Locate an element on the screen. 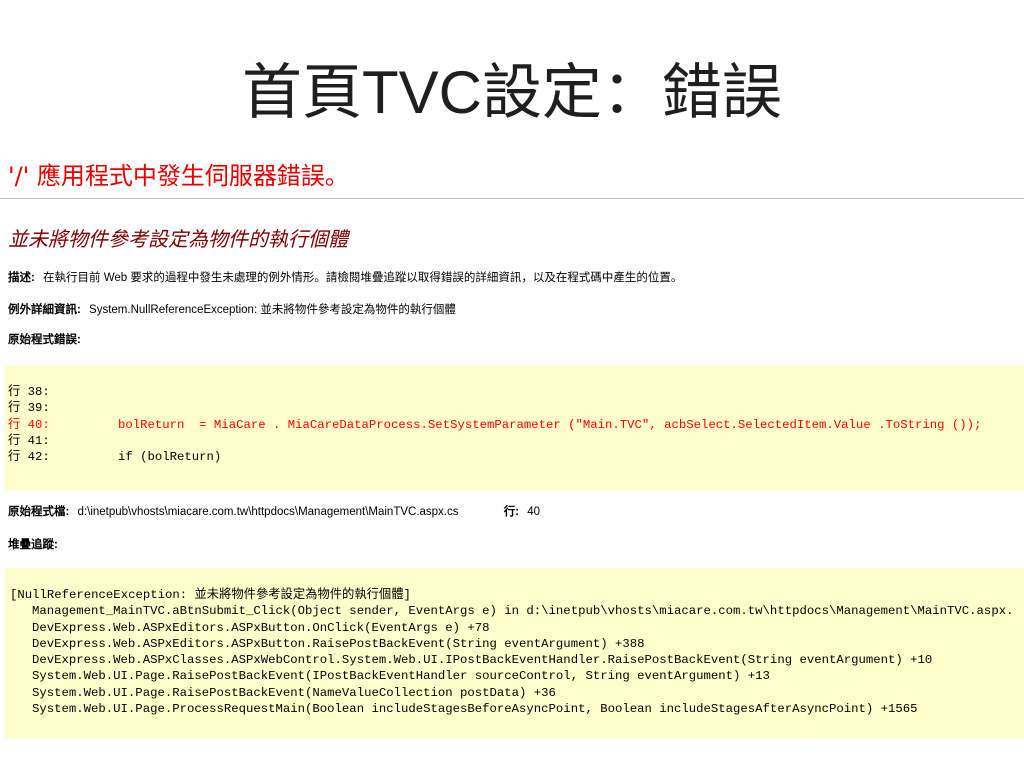 The width and height of the screenshot is (1024, 768). source-line-number: 行 41: is located at coordinates (29, 440).